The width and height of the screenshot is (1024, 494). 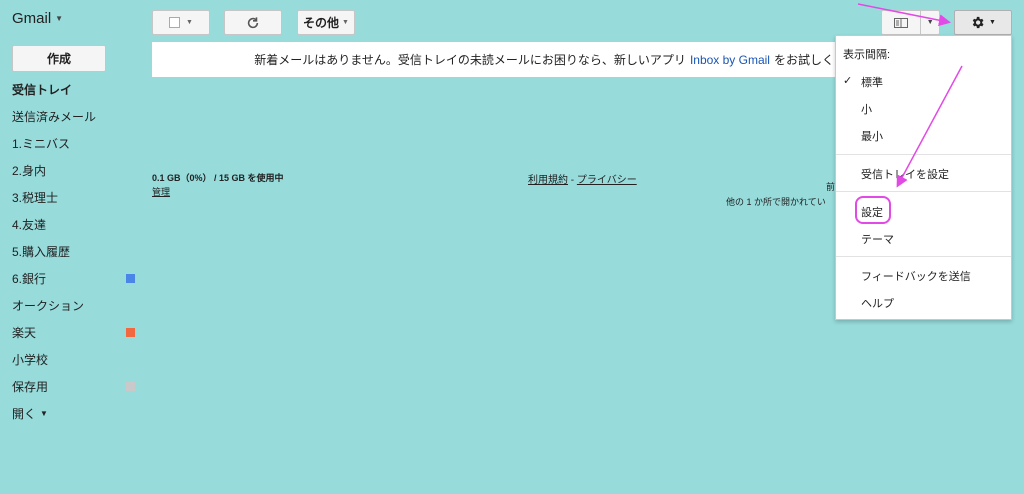 I want to click on sidebar-item-label-5: 5.購入履歴, so click(x=74, y=251).